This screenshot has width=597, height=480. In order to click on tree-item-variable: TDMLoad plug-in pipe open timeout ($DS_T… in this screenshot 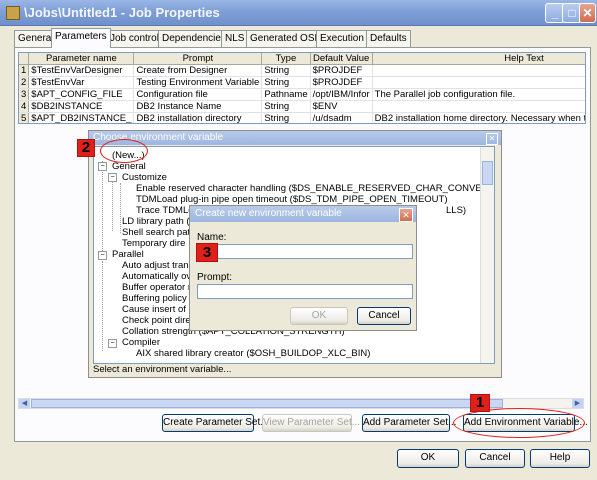, I will do `click(292, 199)`.